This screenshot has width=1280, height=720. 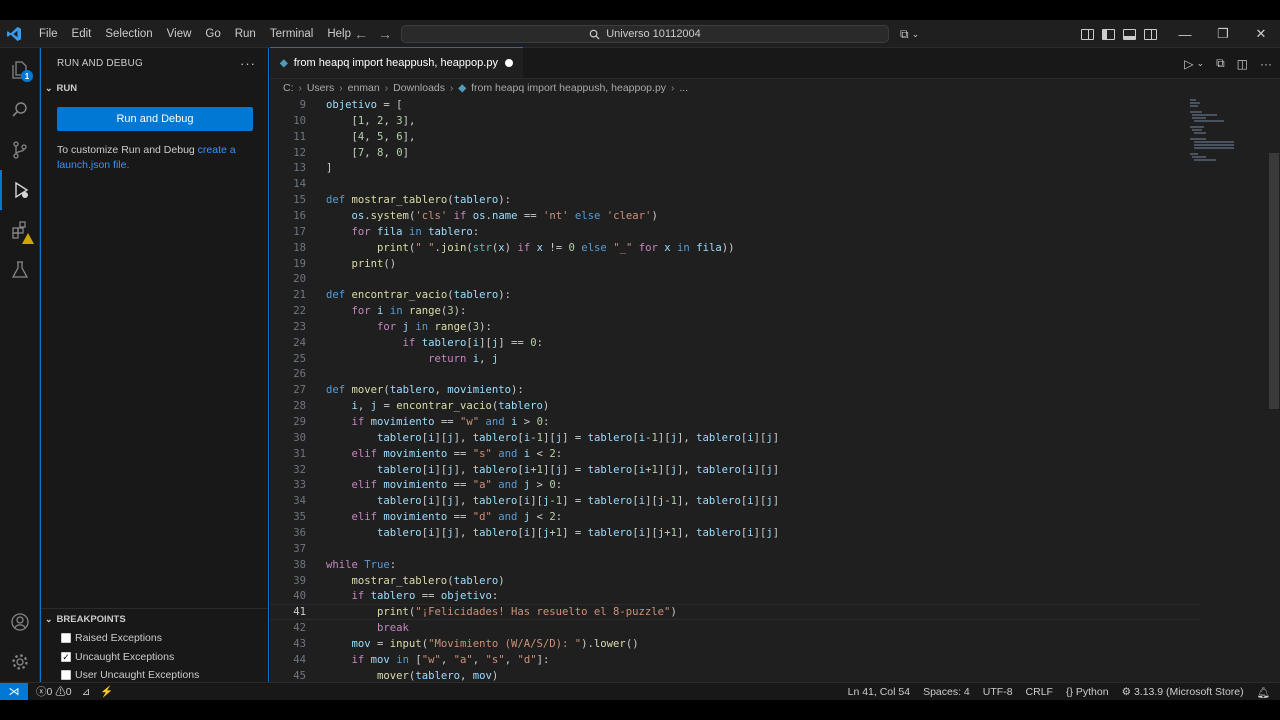 I want to click on indentation: Spaces: 4, so click(x=946, y=692).